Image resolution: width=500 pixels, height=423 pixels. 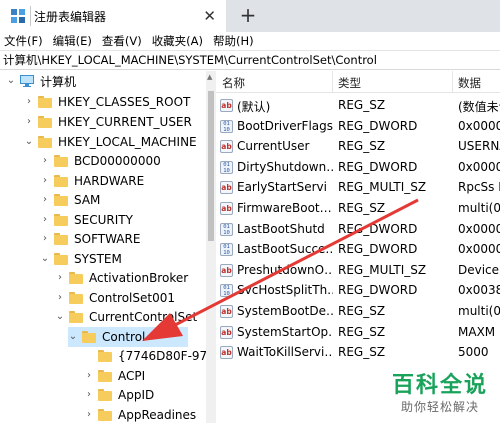 I want to click on scroll-up-icon: ▲, so click(x=209, y=77).